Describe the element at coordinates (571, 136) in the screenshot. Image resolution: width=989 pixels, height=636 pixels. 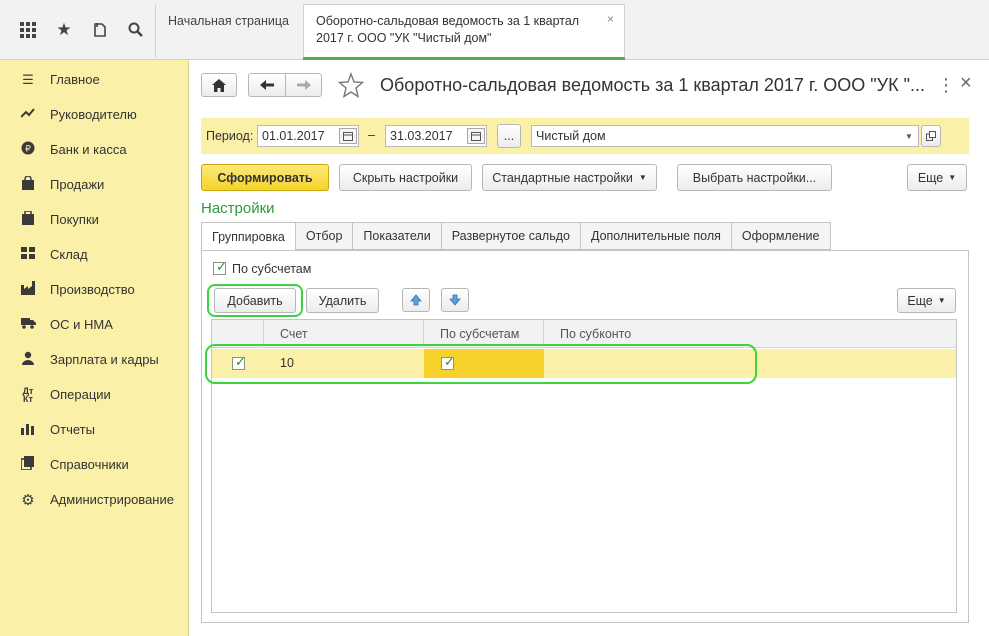
I see `organization-value: Чистый дом` at that location.